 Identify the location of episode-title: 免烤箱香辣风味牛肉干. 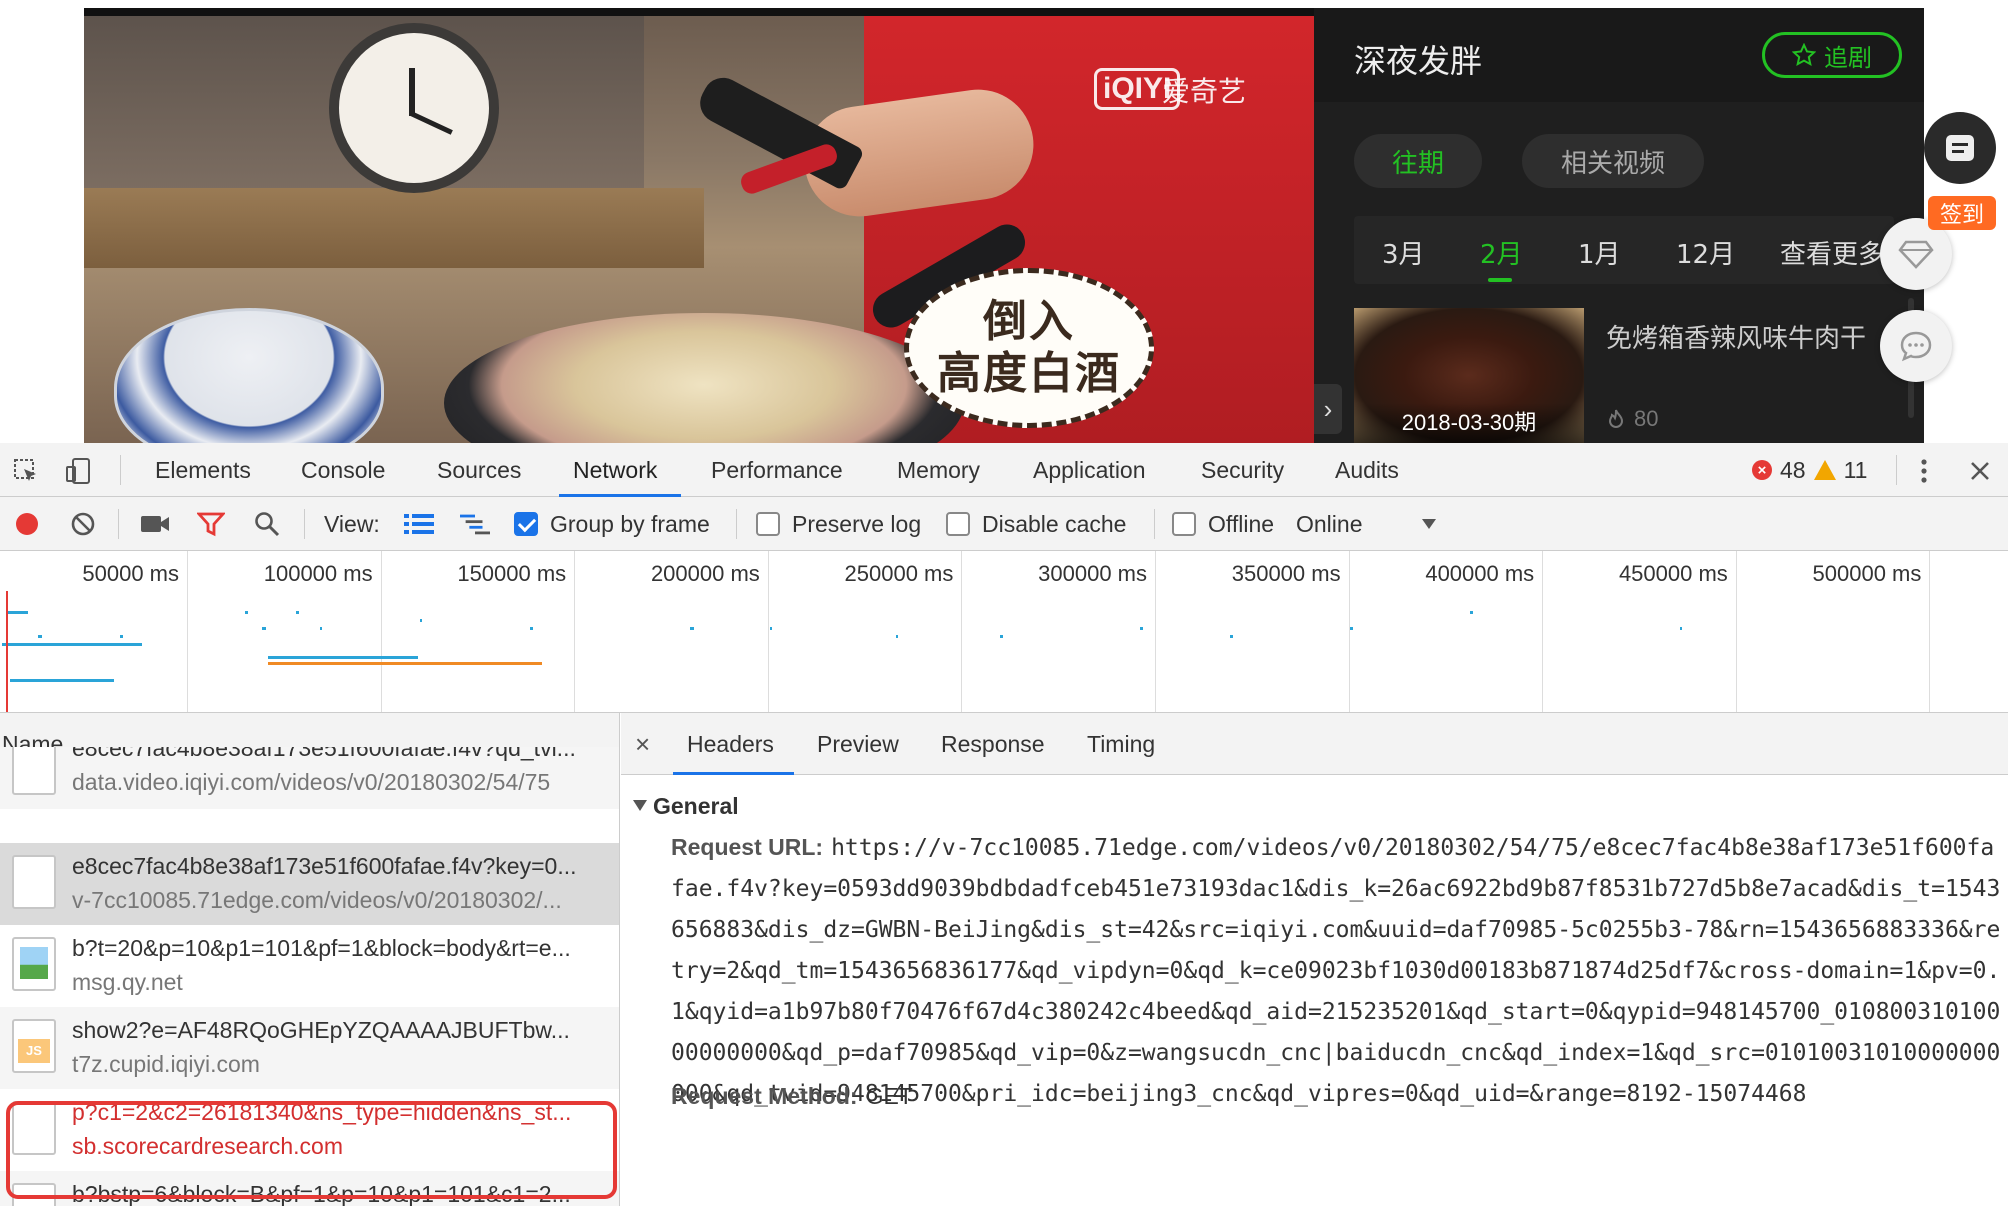
(1736, 336).